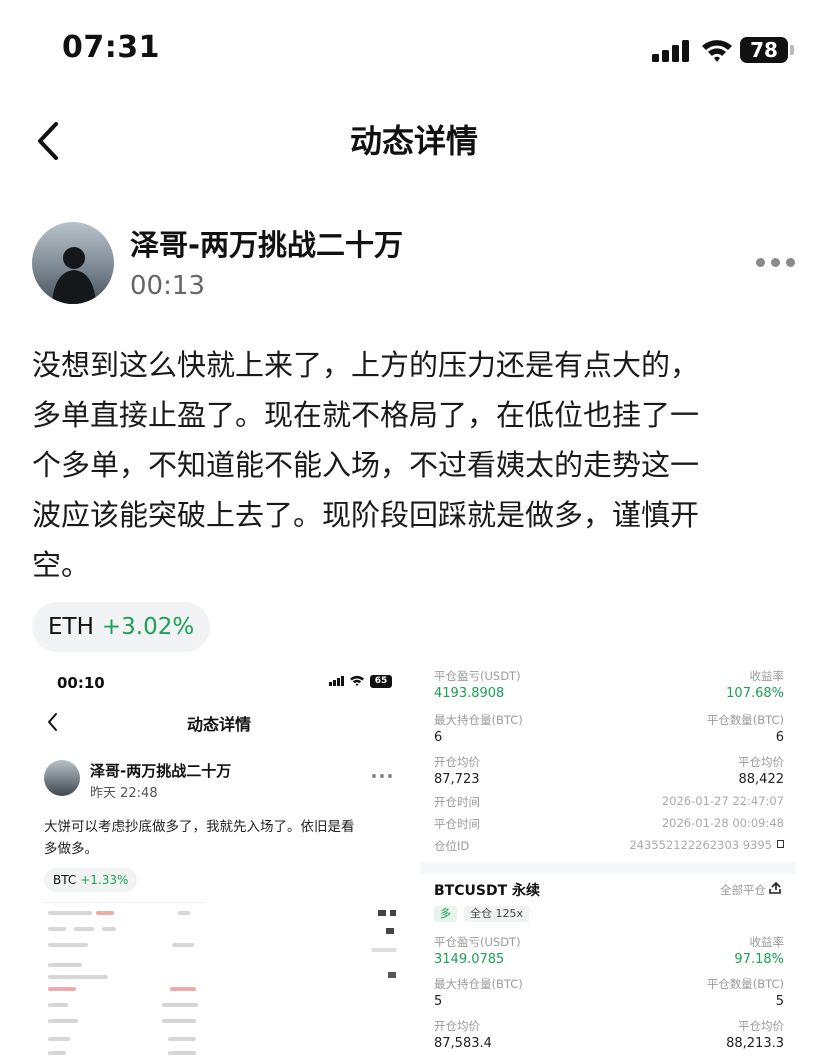  I want to click on embedded-blur-column, so click(384, 944).